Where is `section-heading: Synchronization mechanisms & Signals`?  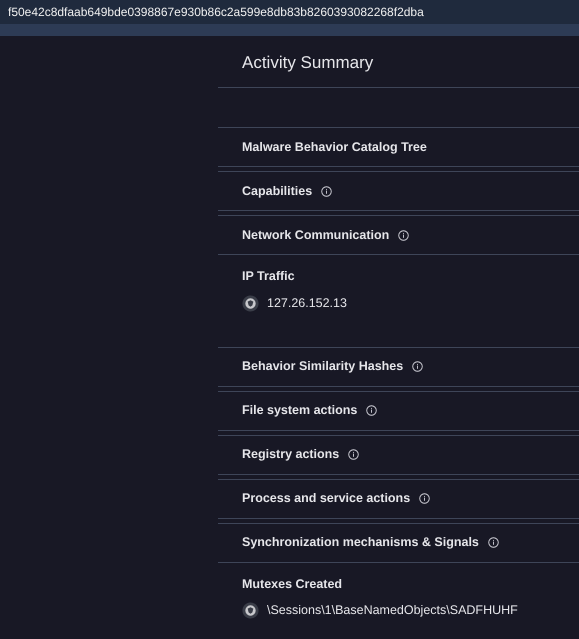 section-heading: Synchronization mechanisms & Signals is located at coordinates (360, 542).